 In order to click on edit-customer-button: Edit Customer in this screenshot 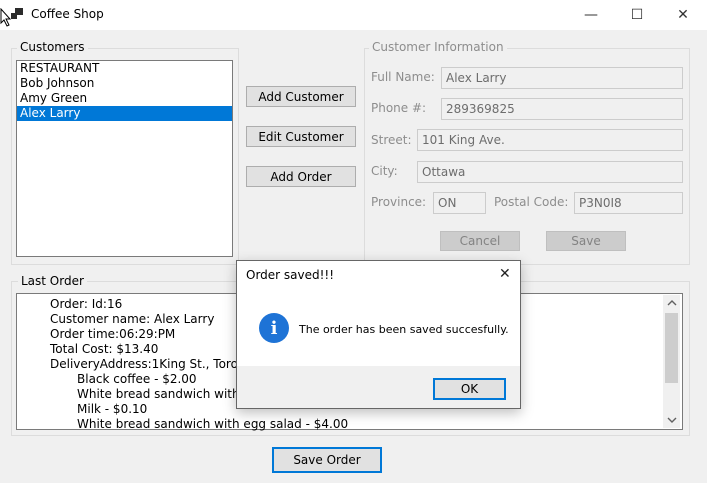, I will do `click(301, 136)`.